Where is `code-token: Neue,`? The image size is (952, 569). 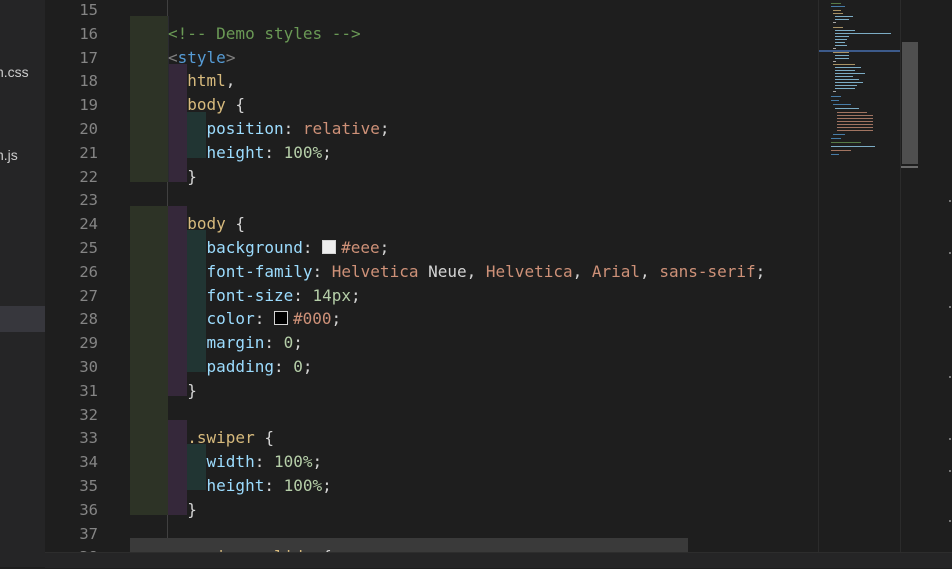
code-token: Neue, is located at coordinates (452, 271).